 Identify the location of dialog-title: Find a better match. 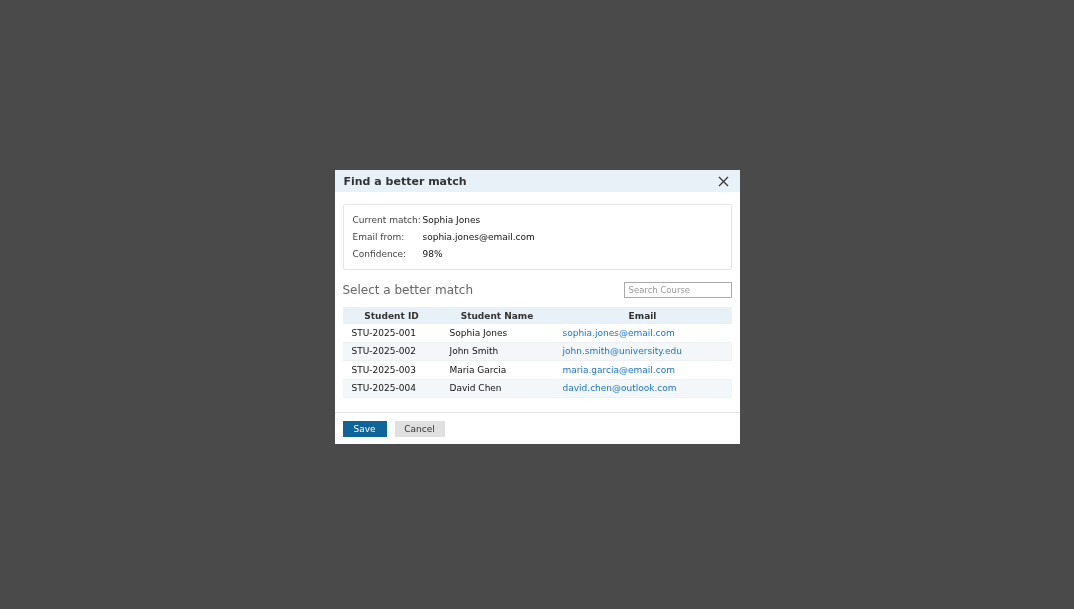
(405, 181).